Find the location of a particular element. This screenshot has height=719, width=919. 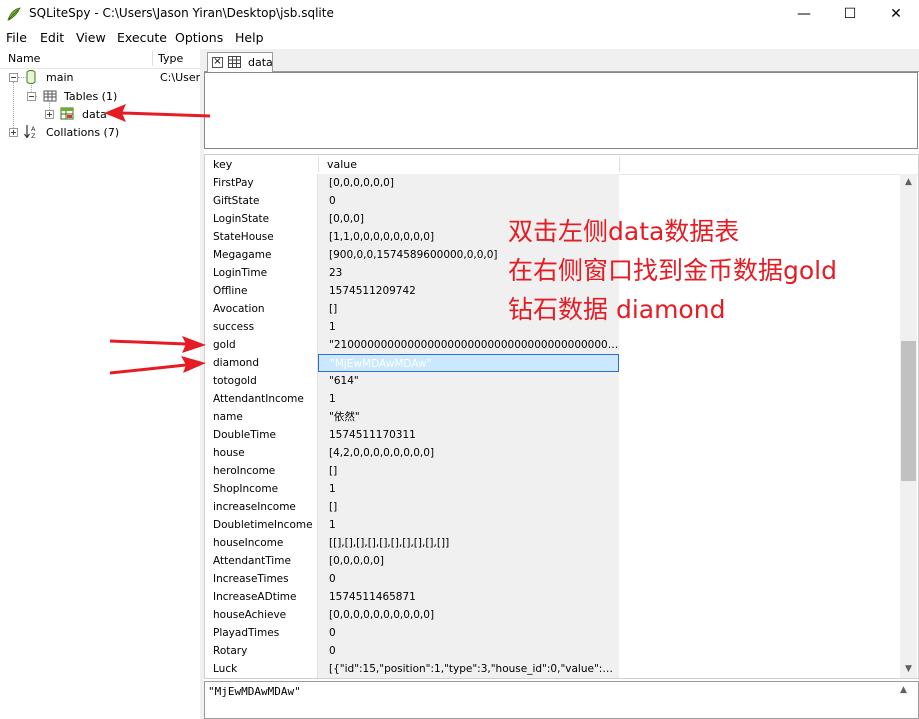

collapse-tables-toggle is located at coordinates (31, 96).